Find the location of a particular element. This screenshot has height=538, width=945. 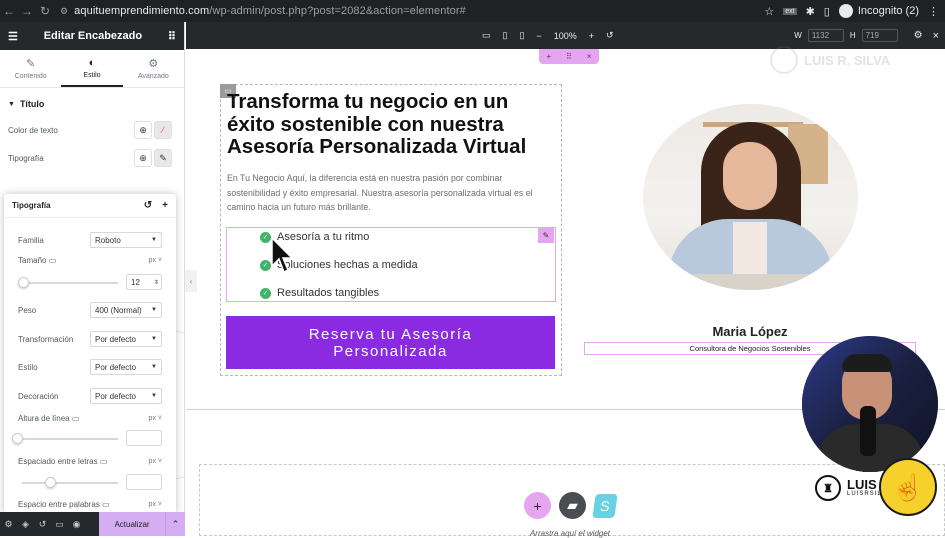

webcam-overlay is located at coordinates (870, 404).